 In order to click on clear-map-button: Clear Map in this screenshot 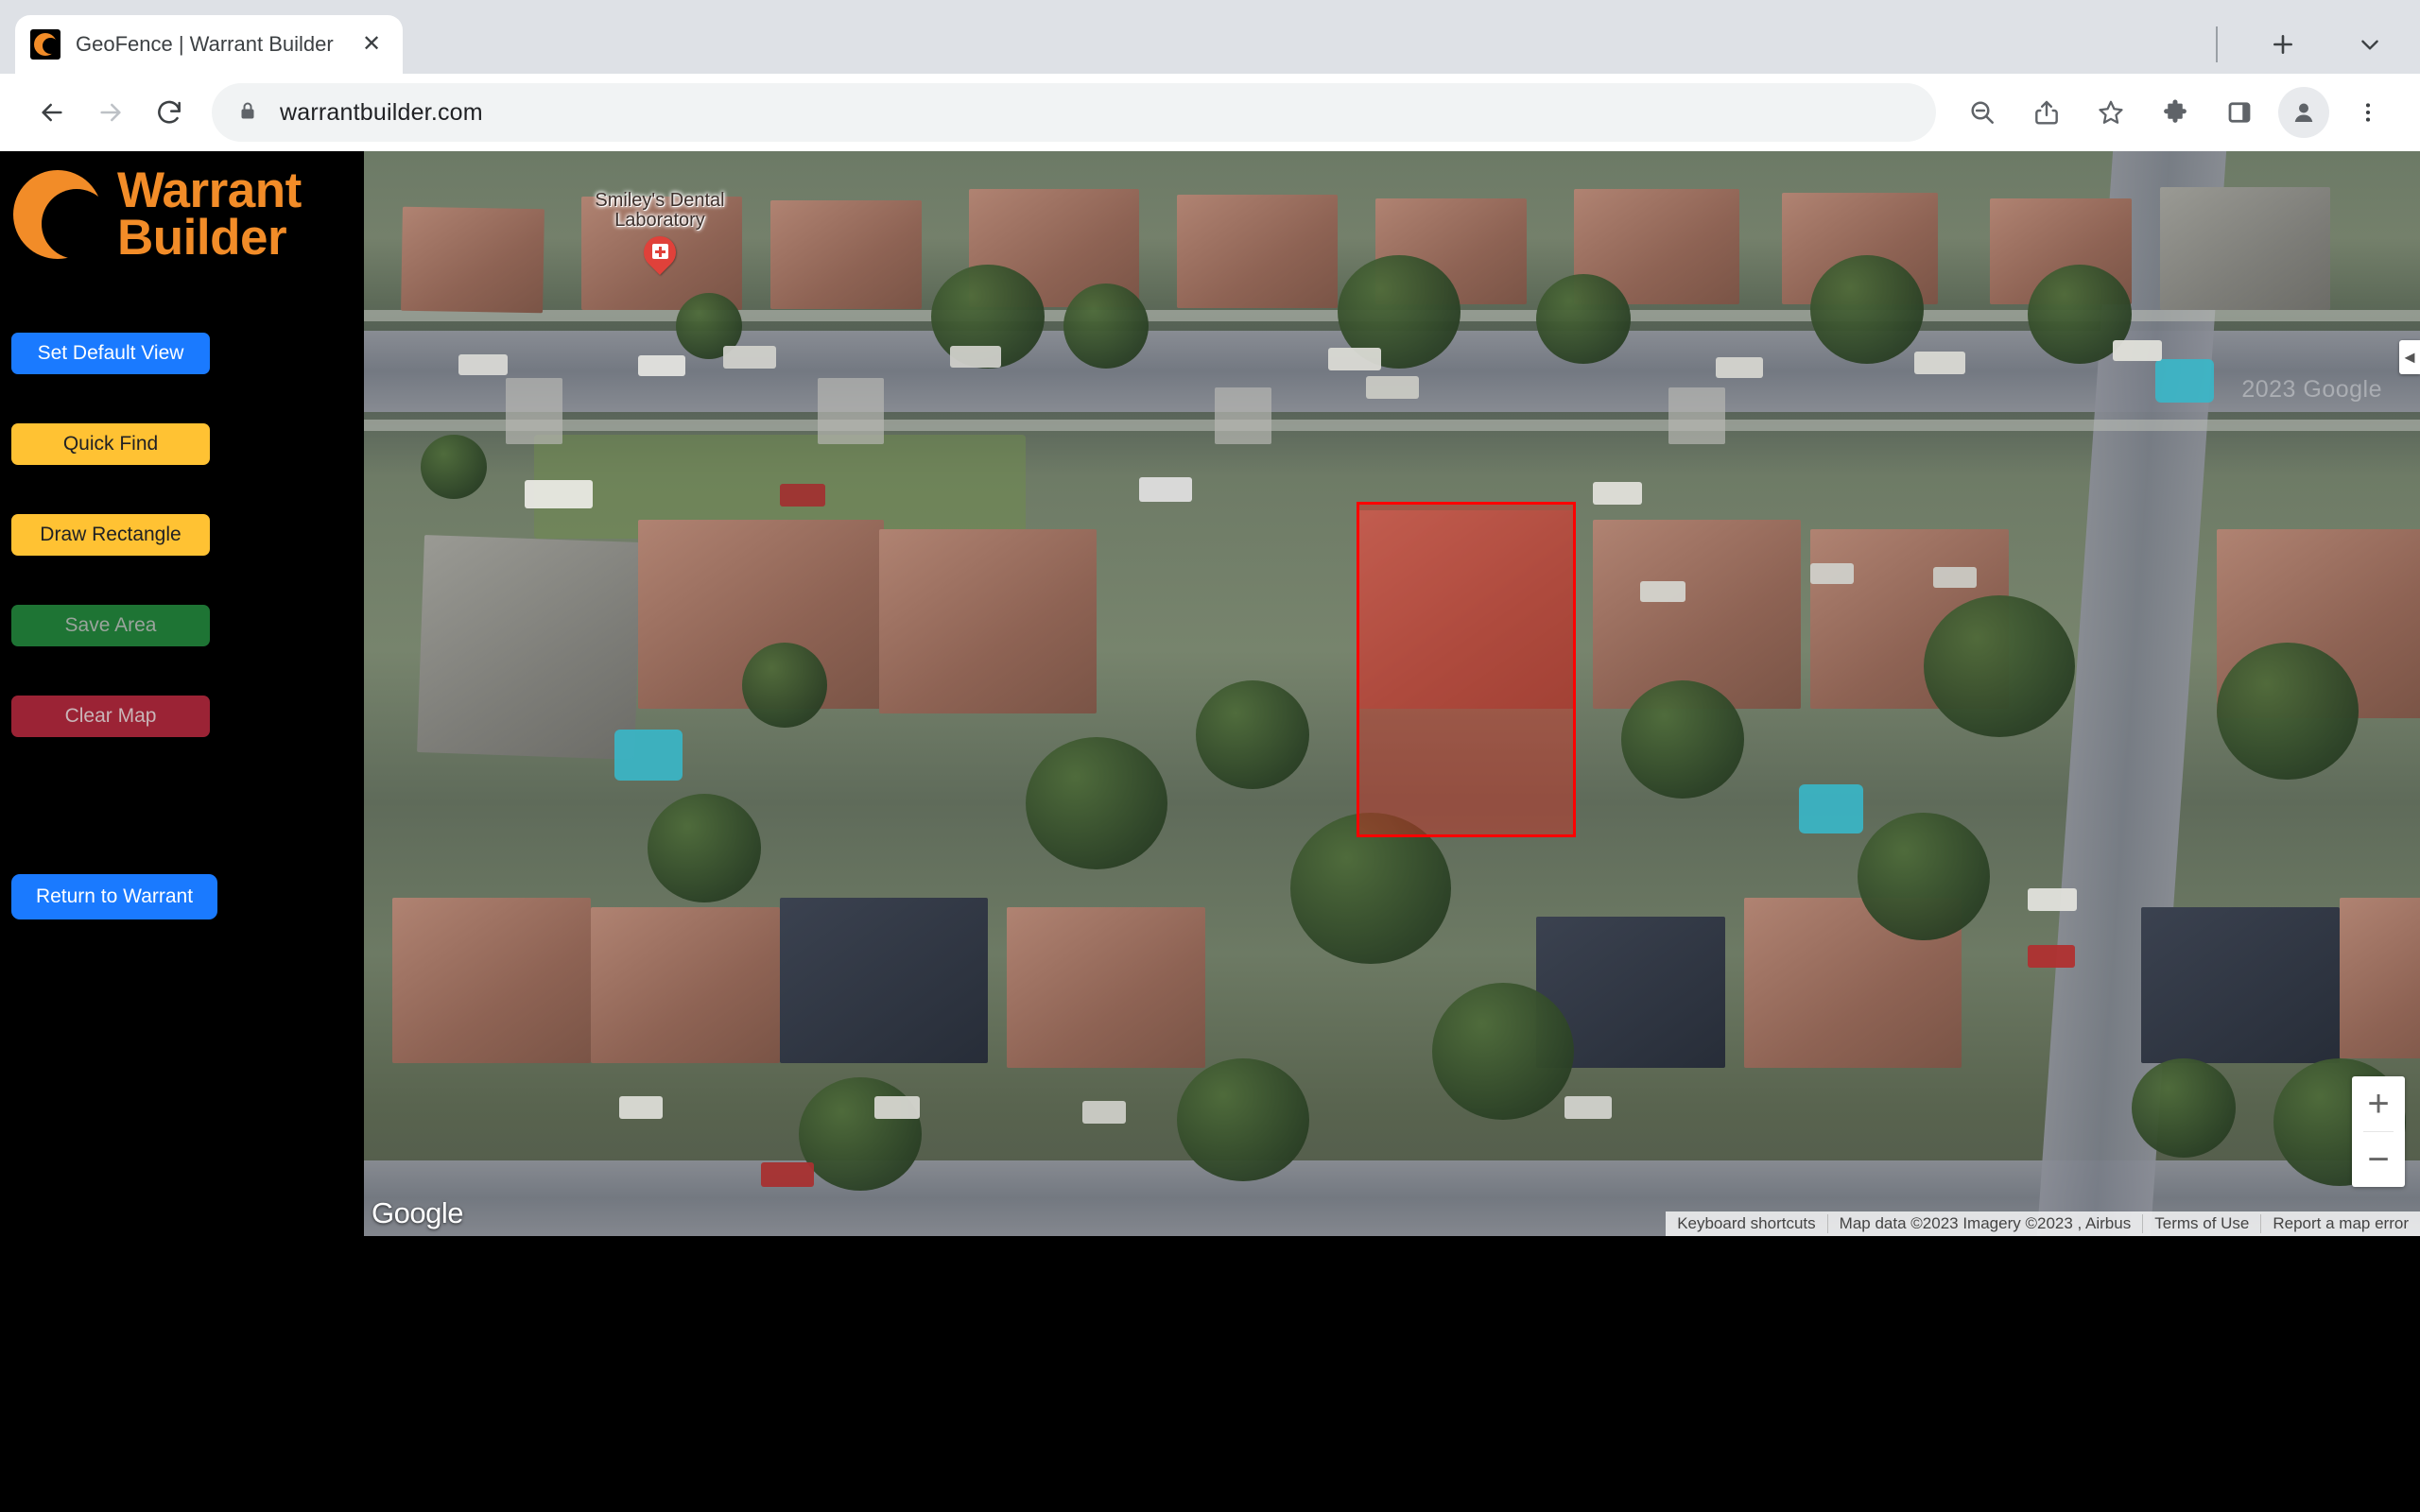, I will do `click(111, 716)`.